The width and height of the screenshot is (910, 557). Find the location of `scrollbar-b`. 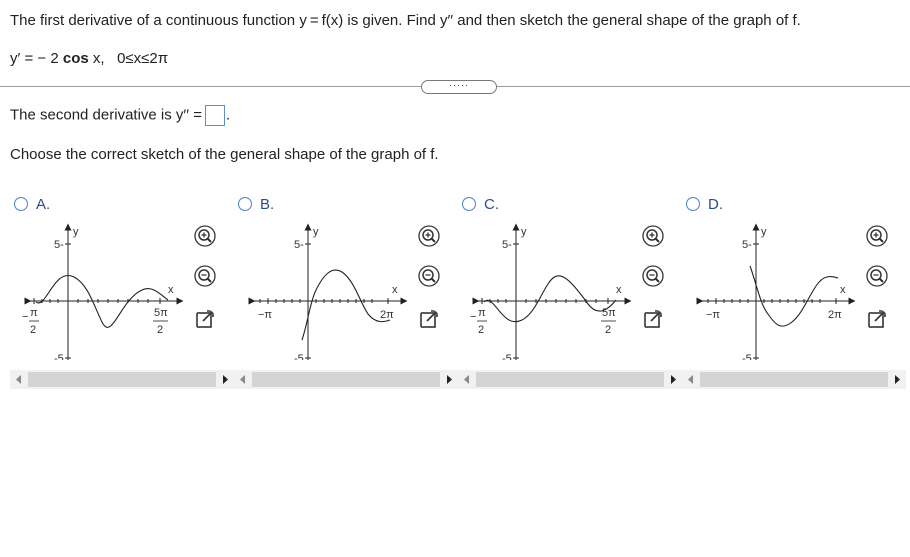

scrollbar-b is located at coordinates (346, 379).